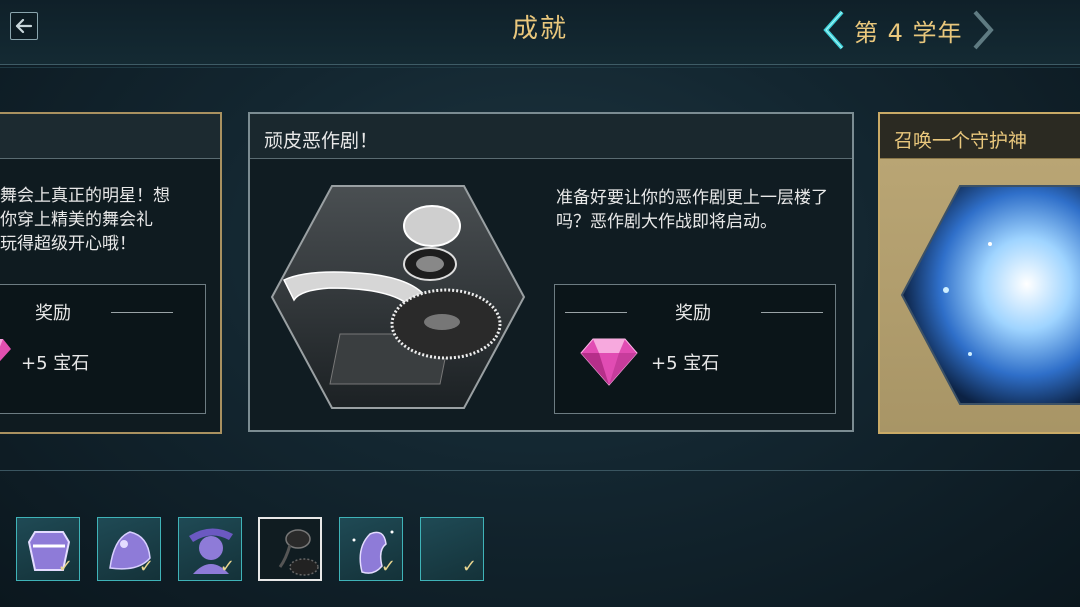 The width and height of the screenshot is (1080, 607). Describe the element at coordinates (210, 549) in the screenshot. I see `achievement-thumb-3: ✓` at that location.